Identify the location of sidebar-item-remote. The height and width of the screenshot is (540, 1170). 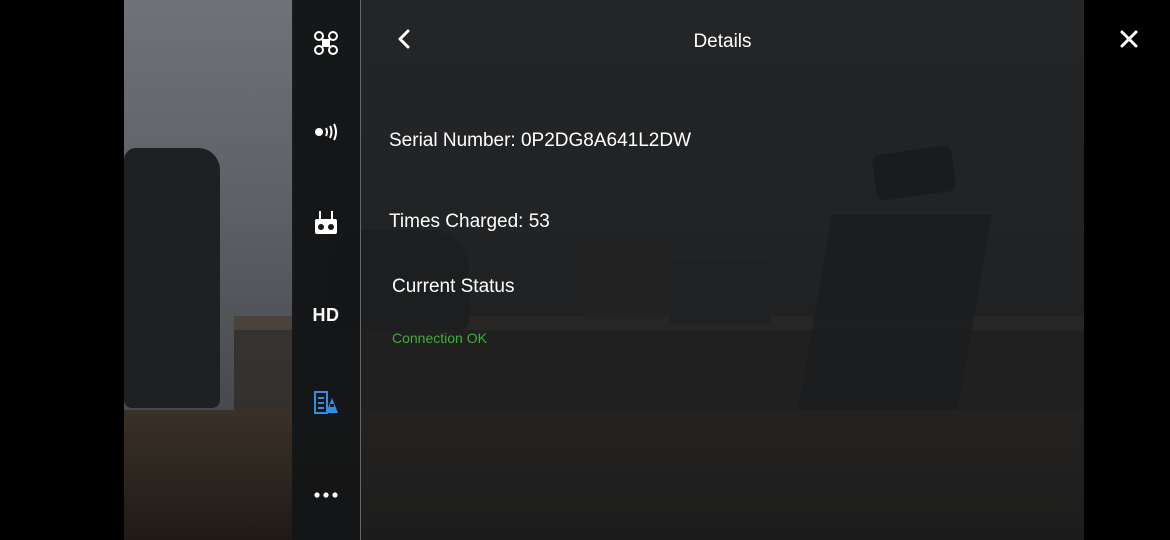
(326, 225).